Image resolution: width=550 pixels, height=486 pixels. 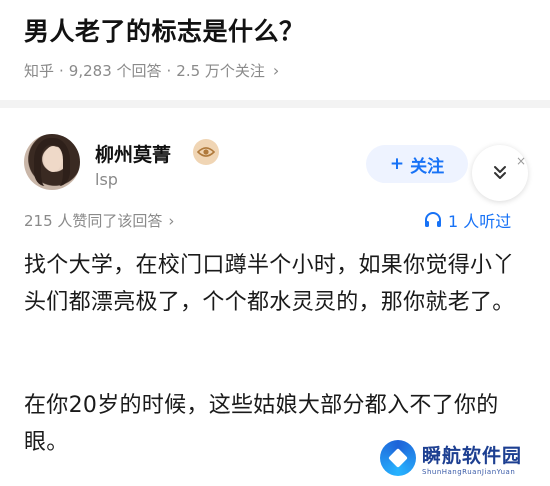 What do you see at coordinates (472, 455) in the screenshot?
I see `watermark-name: 瞬航软件园` at bounding box center [472, 455].